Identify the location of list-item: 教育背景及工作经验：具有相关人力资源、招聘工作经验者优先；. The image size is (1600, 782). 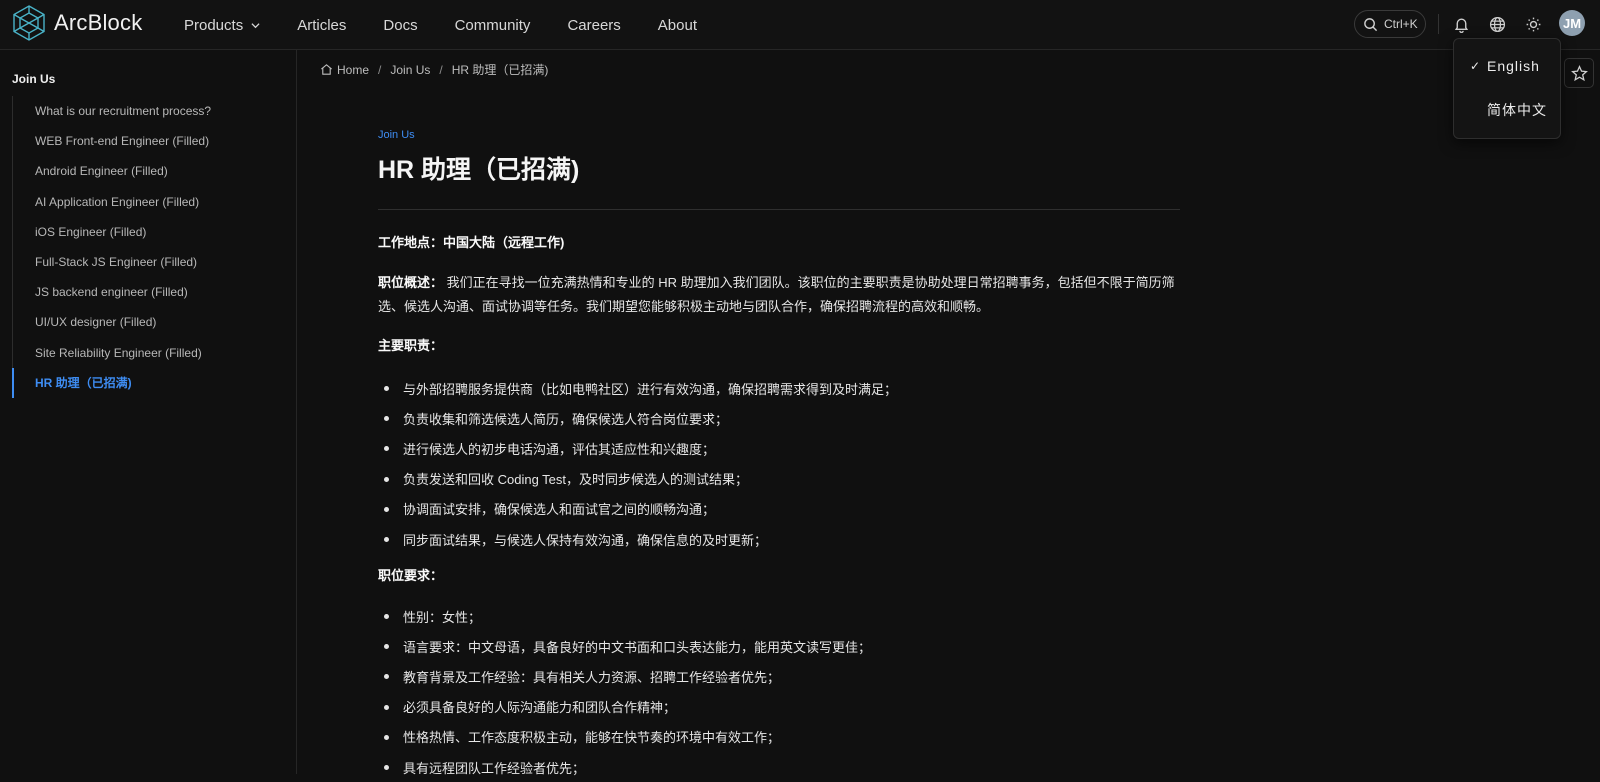
(779, 676).